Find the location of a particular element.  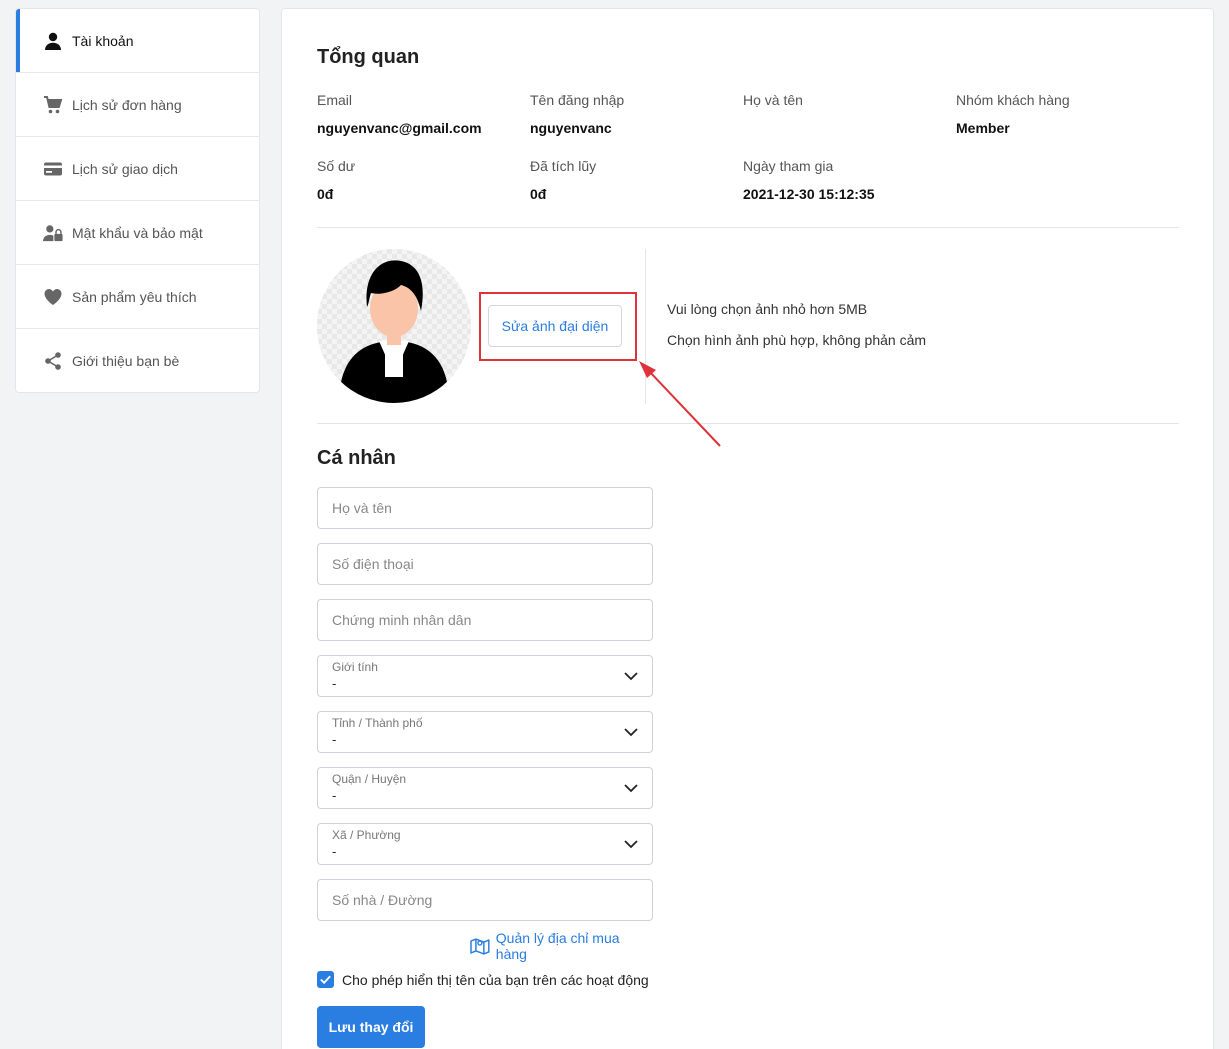

avatar-tip-content: Chọn hình ảnh phù hợp, không phản cảm is located at coordinates (797, 340).